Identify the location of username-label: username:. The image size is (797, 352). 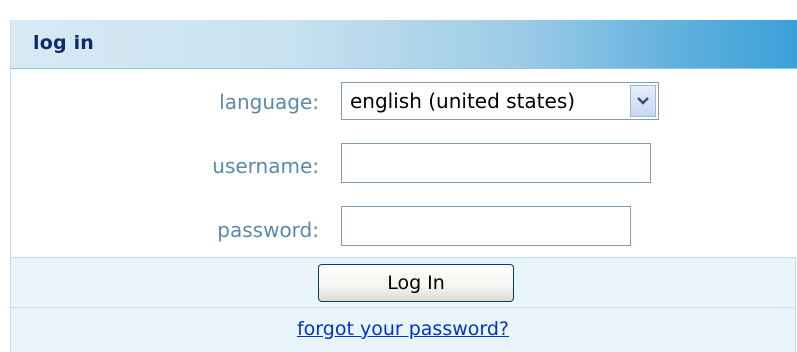
(265, 166).